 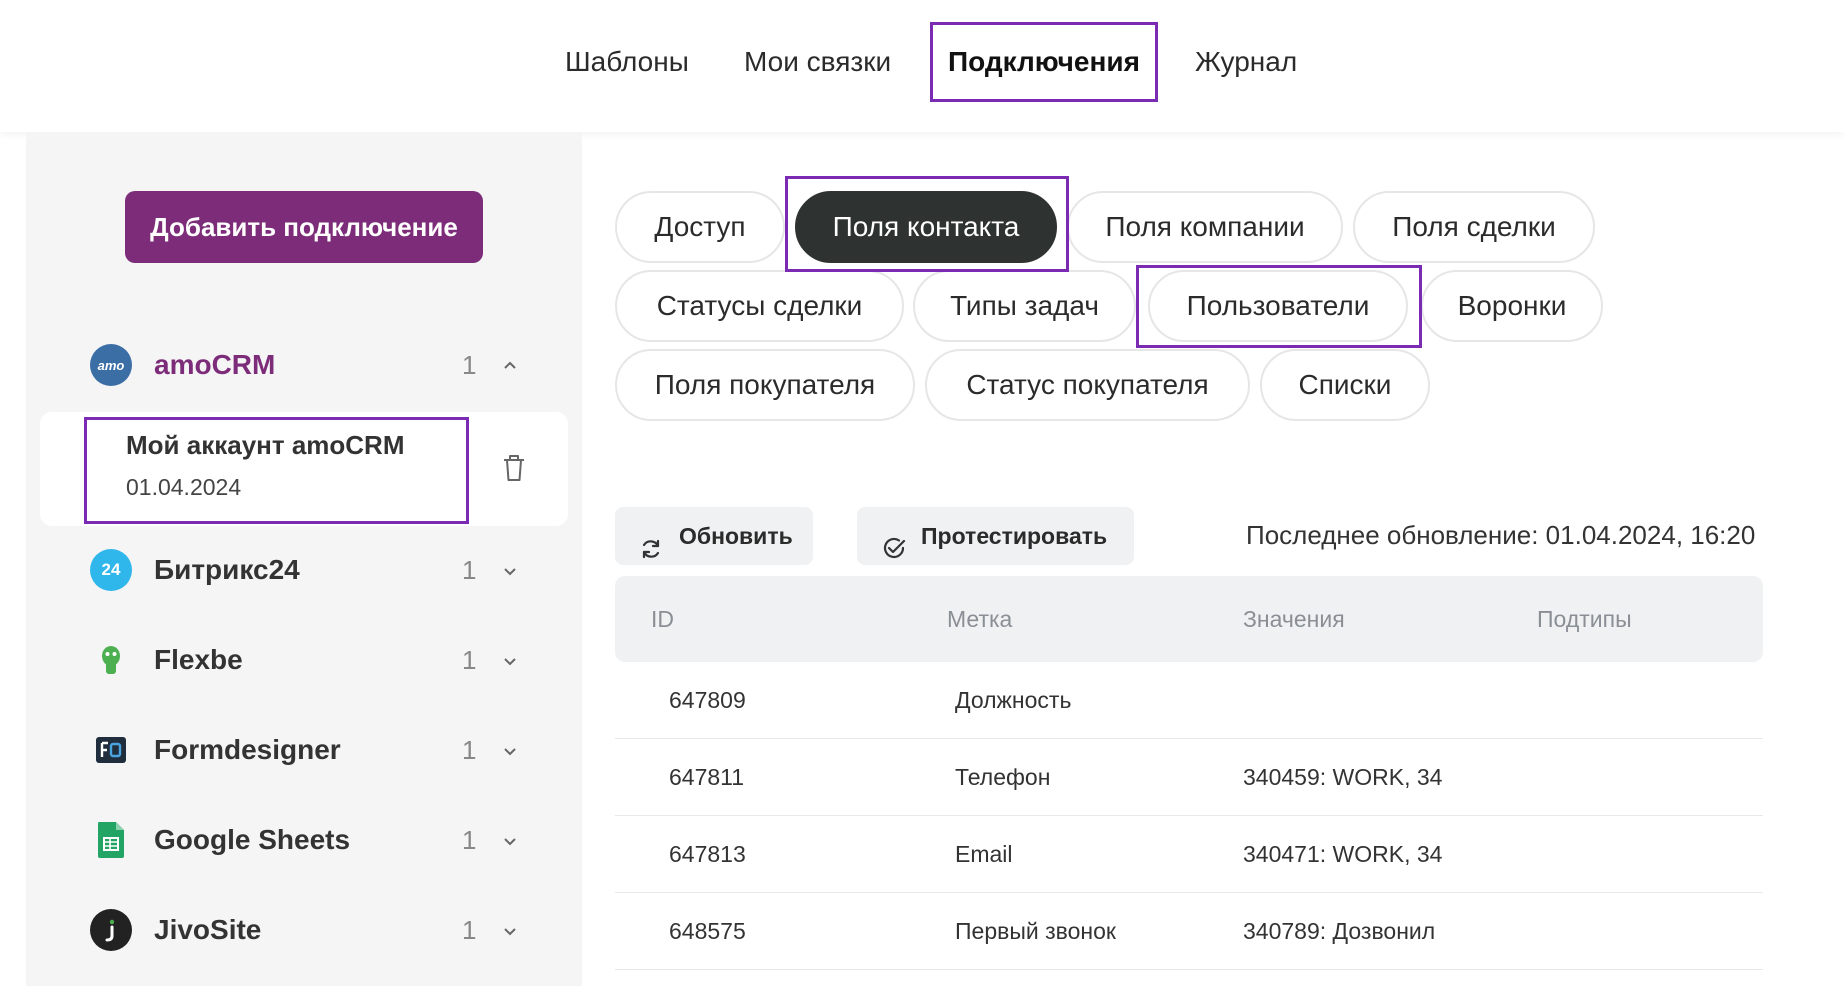 What do you see at coordinates (1189, 931) in the screenshot?
I see `table-row: 648575 Первый звонок 340789: Дозвонил` at bounding box center [1189, 931].